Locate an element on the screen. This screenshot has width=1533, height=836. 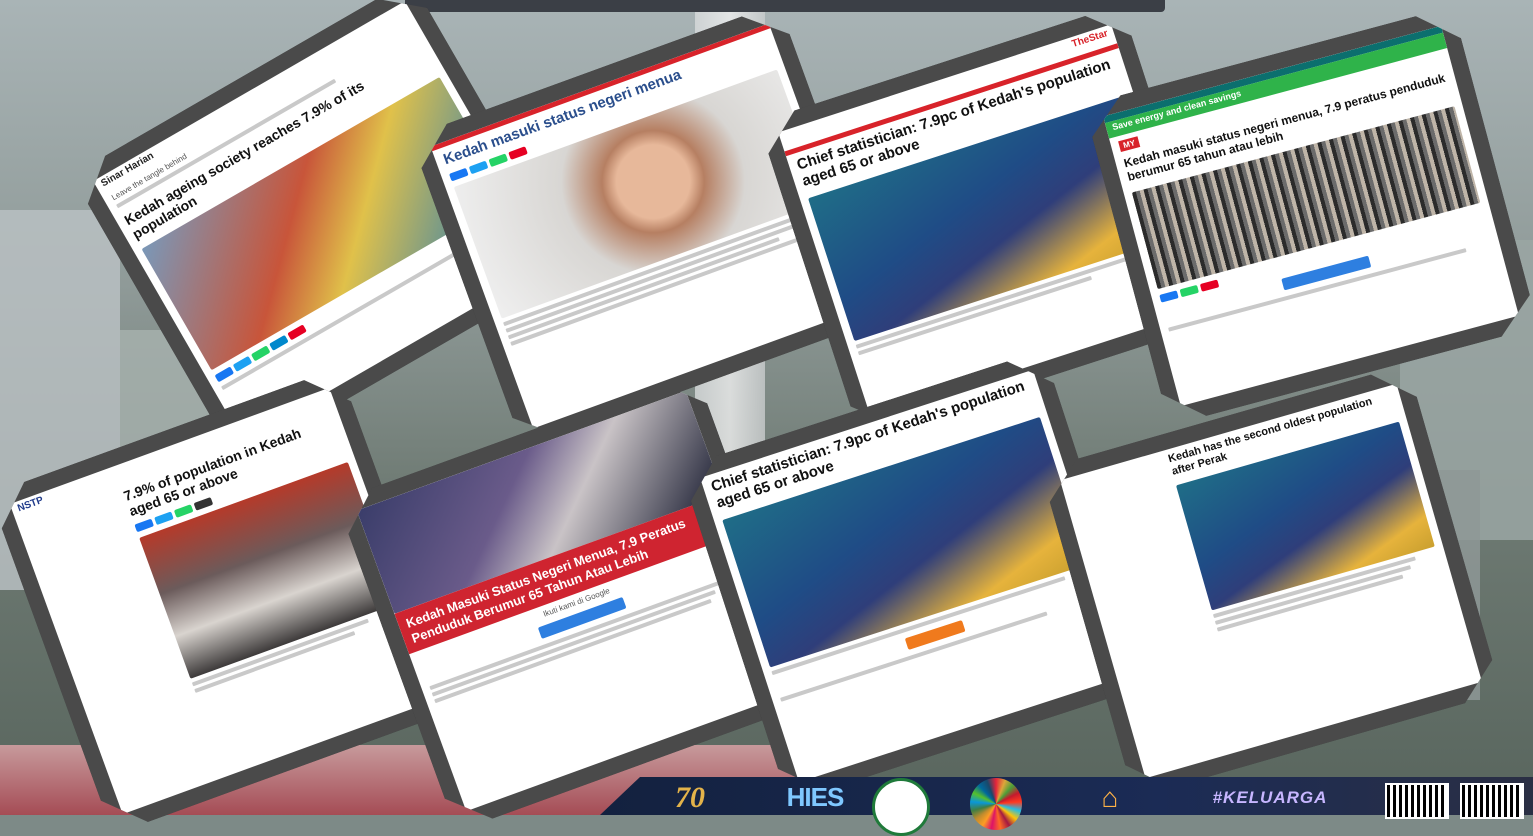
top-bar is located at coordinates (785, 6).